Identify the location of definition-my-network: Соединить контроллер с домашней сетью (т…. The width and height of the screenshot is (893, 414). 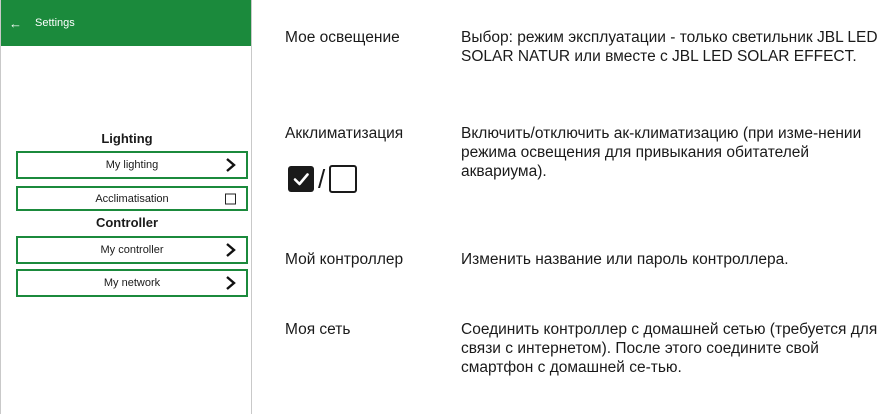
(669, 348).